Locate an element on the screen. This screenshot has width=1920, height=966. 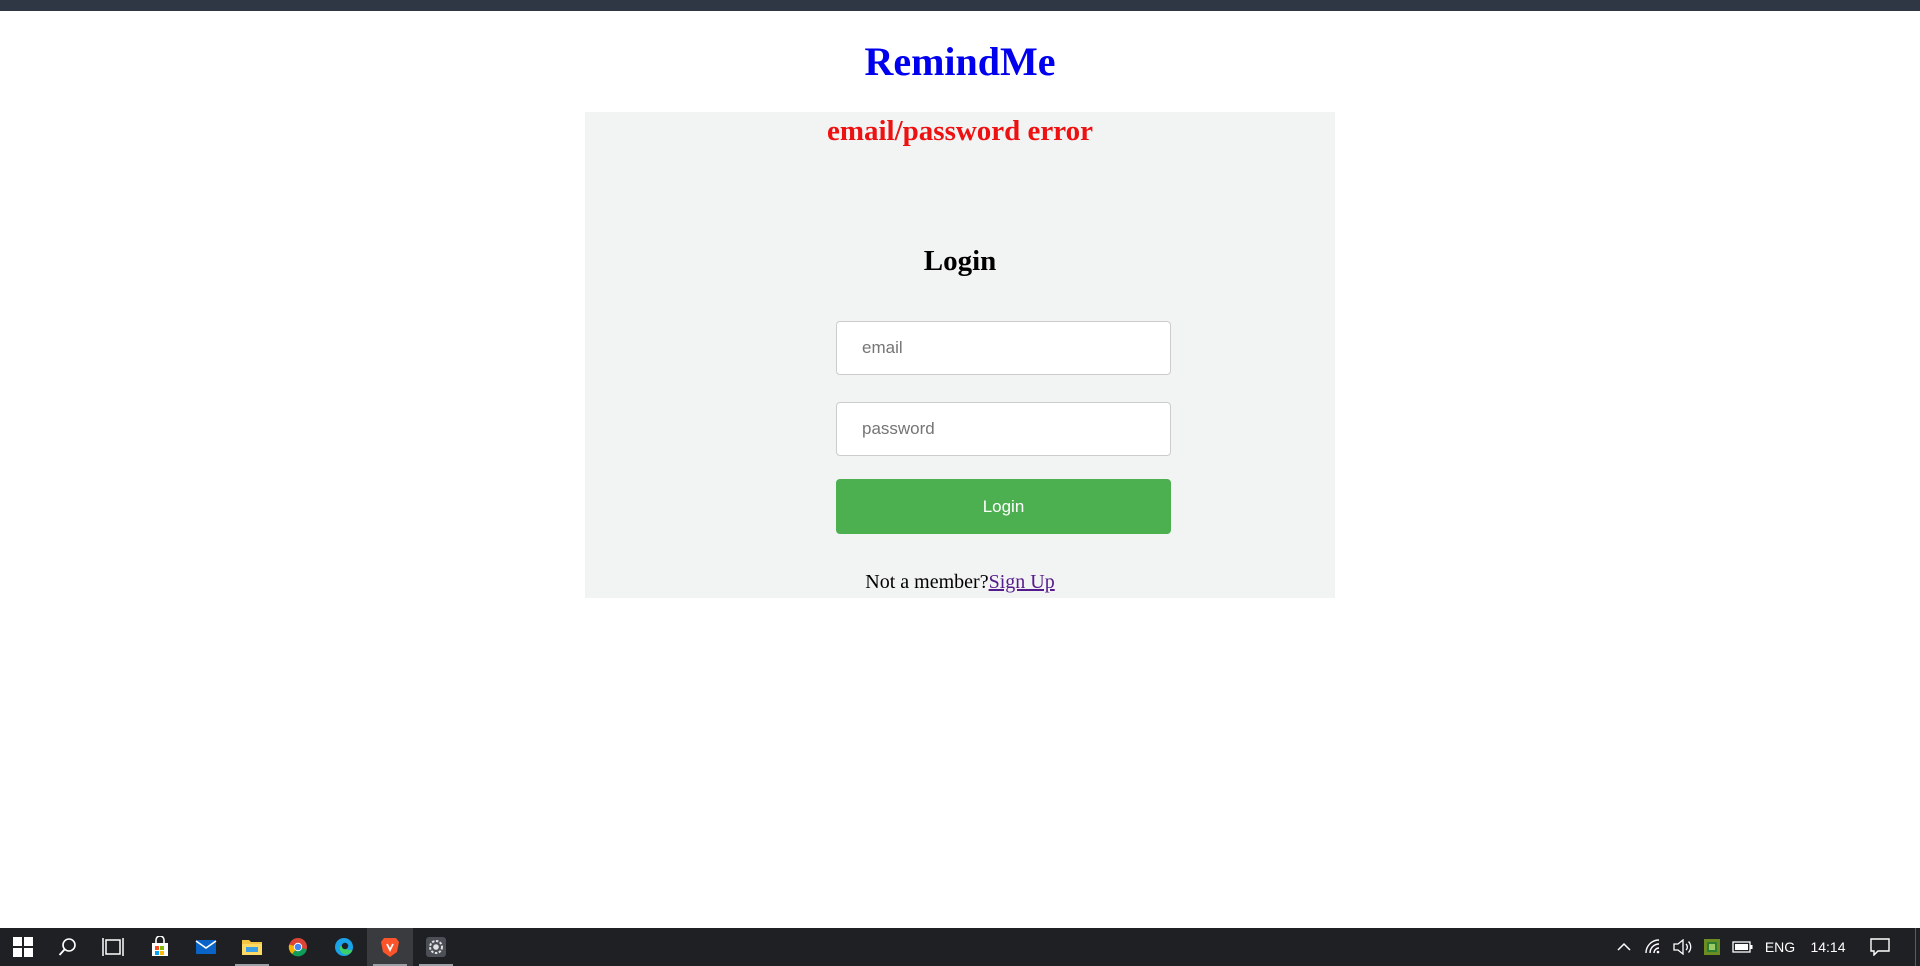
show-desktop-button is located at coordinates (1917, 947).